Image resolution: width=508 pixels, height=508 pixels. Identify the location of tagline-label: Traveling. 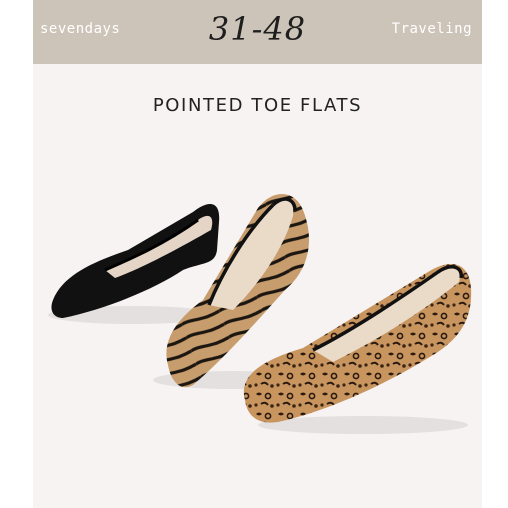
(431, 29).